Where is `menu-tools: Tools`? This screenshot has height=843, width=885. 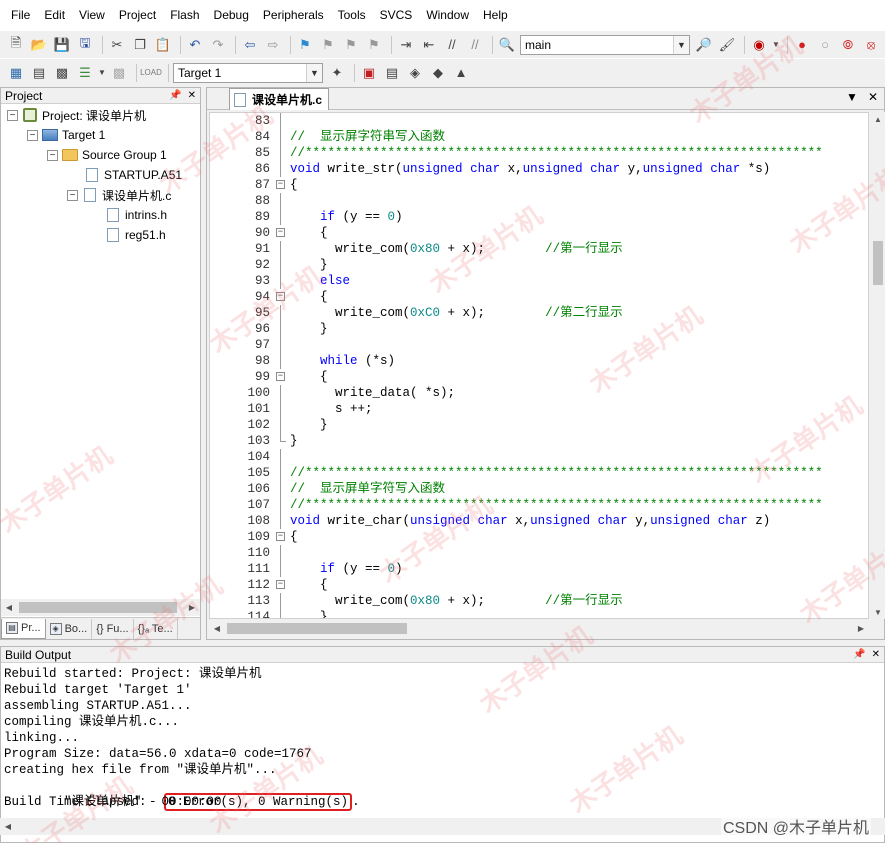 menu-tools: Tools is located at coordinates (352, 15).